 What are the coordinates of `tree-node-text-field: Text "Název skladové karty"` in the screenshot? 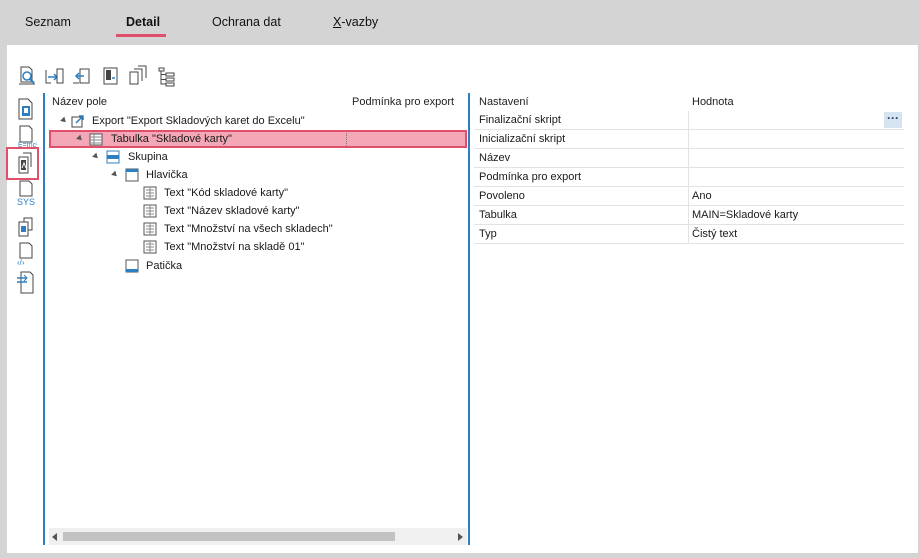 It's located at (258, 211).